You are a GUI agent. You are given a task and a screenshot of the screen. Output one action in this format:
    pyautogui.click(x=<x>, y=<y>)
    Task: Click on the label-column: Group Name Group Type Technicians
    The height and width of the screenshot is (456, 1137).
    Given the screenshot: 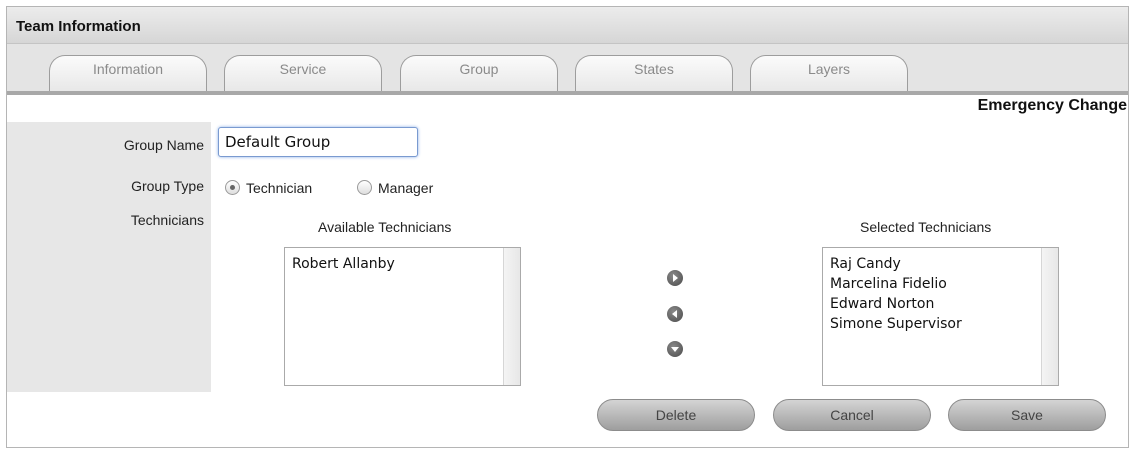 What is the action you would take?
    pyautogui.click(x=109, y=257)
    